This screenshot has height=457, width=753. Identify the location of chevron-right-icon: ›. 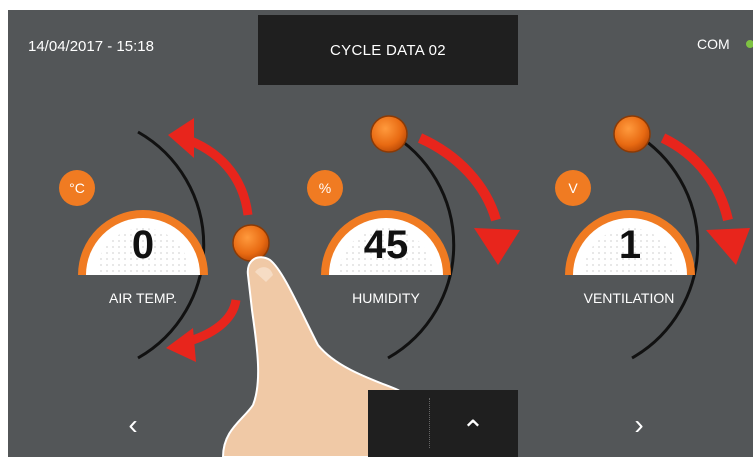
(639, 424).